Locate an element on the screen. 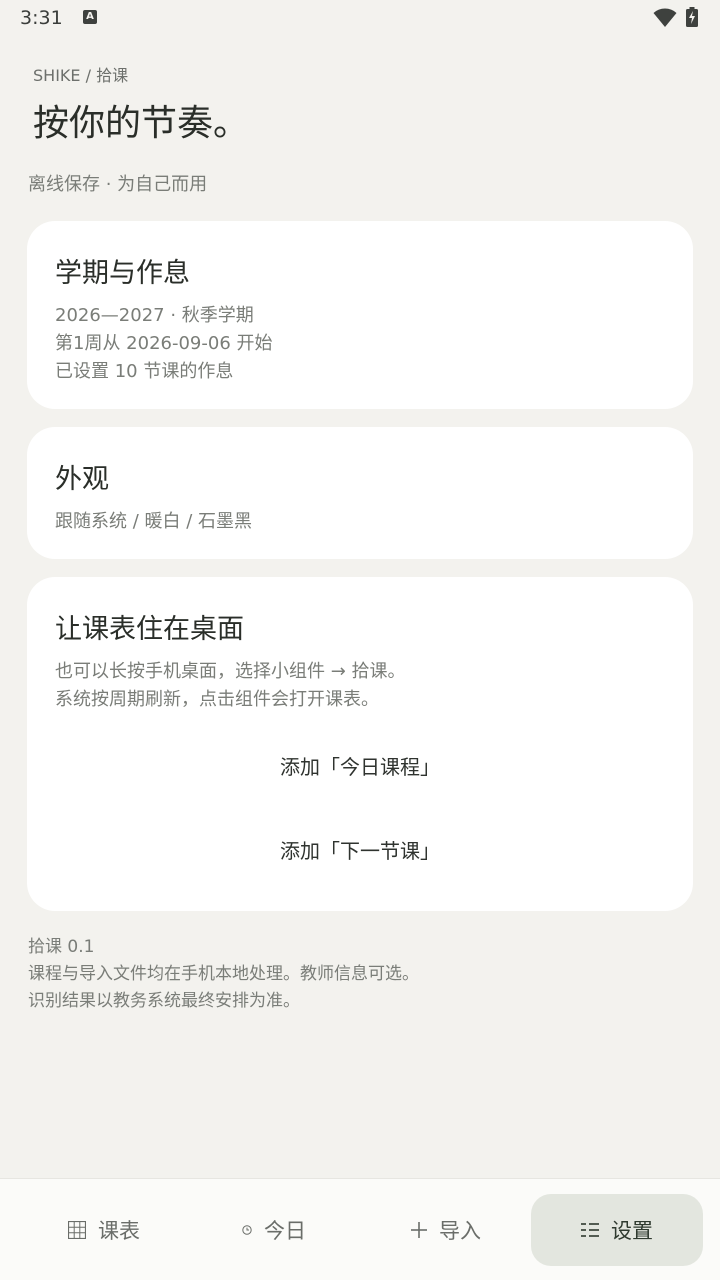 The width and height of the screenshot is (720, 1280). notification-icon: A is located at coordinates (90, 17).